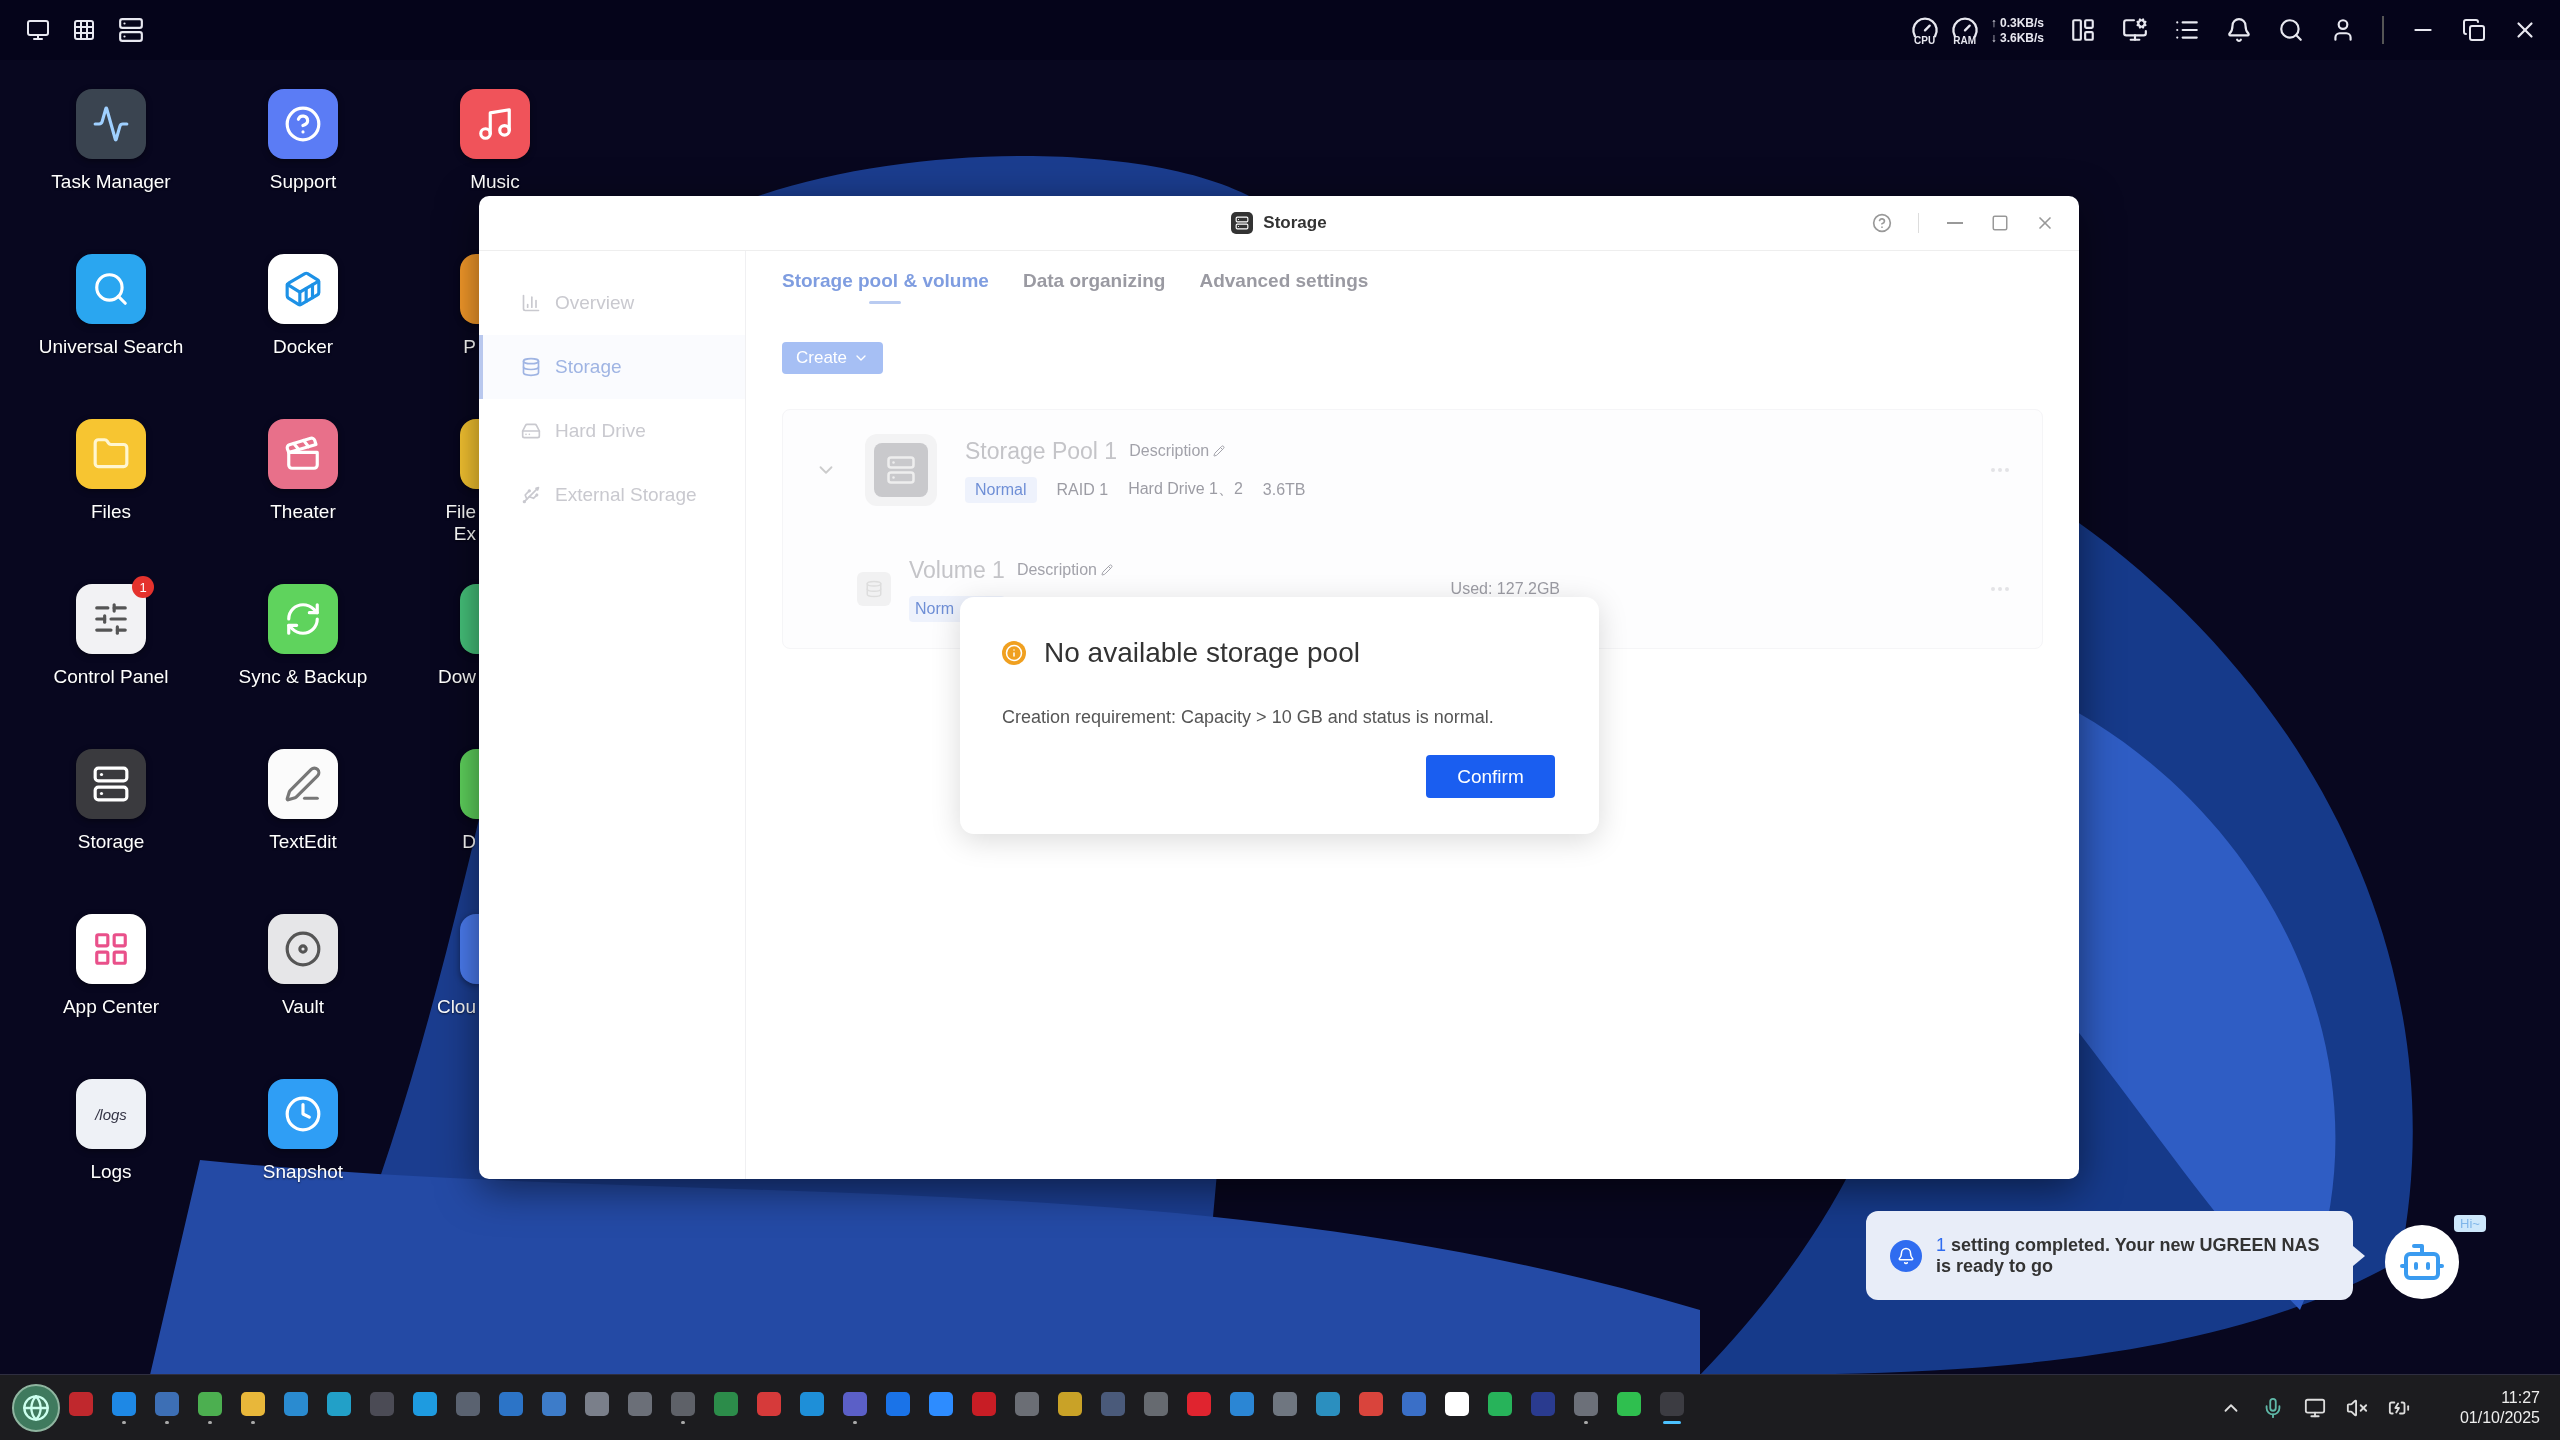 This screenshot has width=2560, height=1440. Describe the element at coordinates (874, 589) in the screenshot. I see `volume-icon` at that location.